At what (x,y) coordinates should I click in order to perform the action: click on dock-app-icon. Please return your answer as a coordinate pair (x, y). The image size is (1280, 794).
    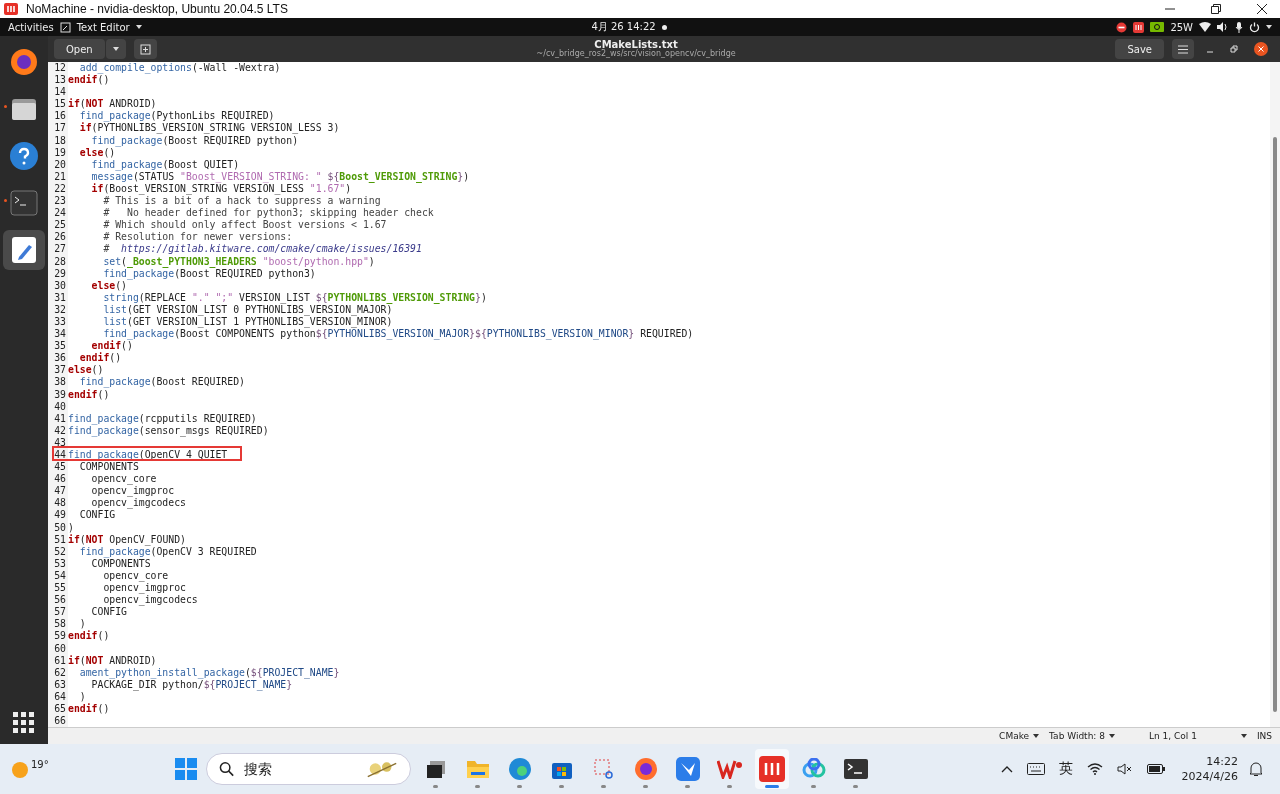
    Looking at the image, I should click on (24, 250).